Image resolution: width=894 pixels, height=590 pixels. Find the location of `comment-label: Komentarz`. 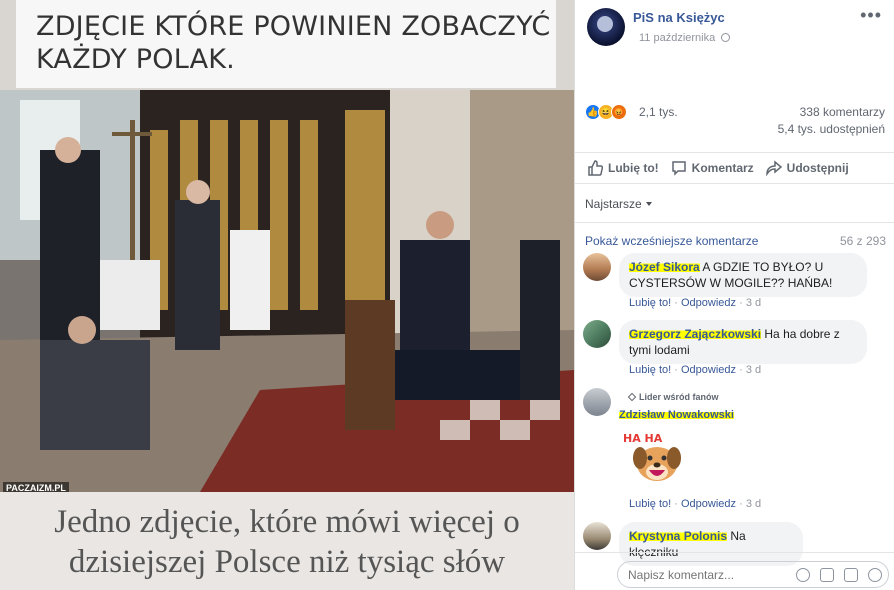

comment-label: Komentarz is located at coordinates (722, 168).